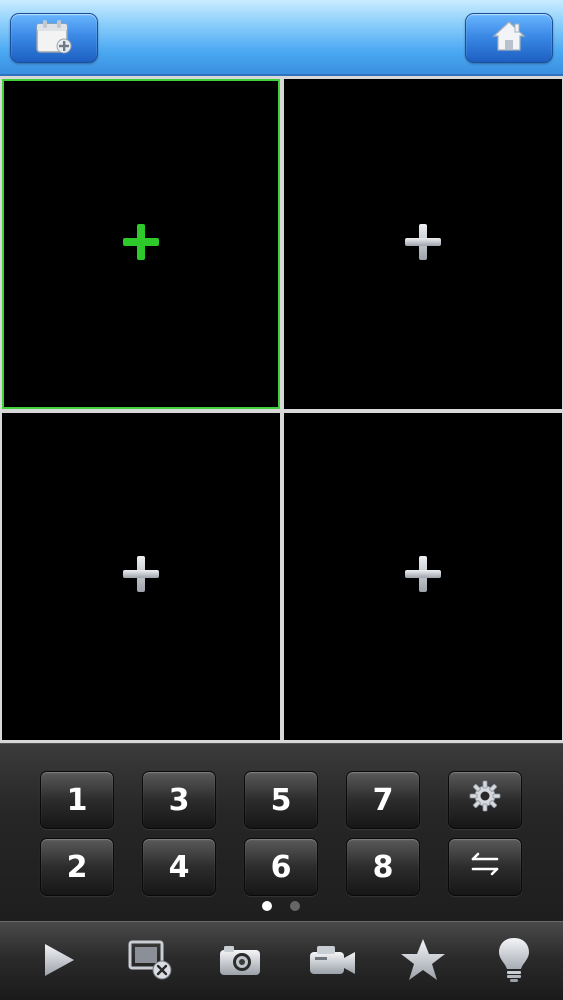  I want to click on bottom-toolbar, so click(281, 960).